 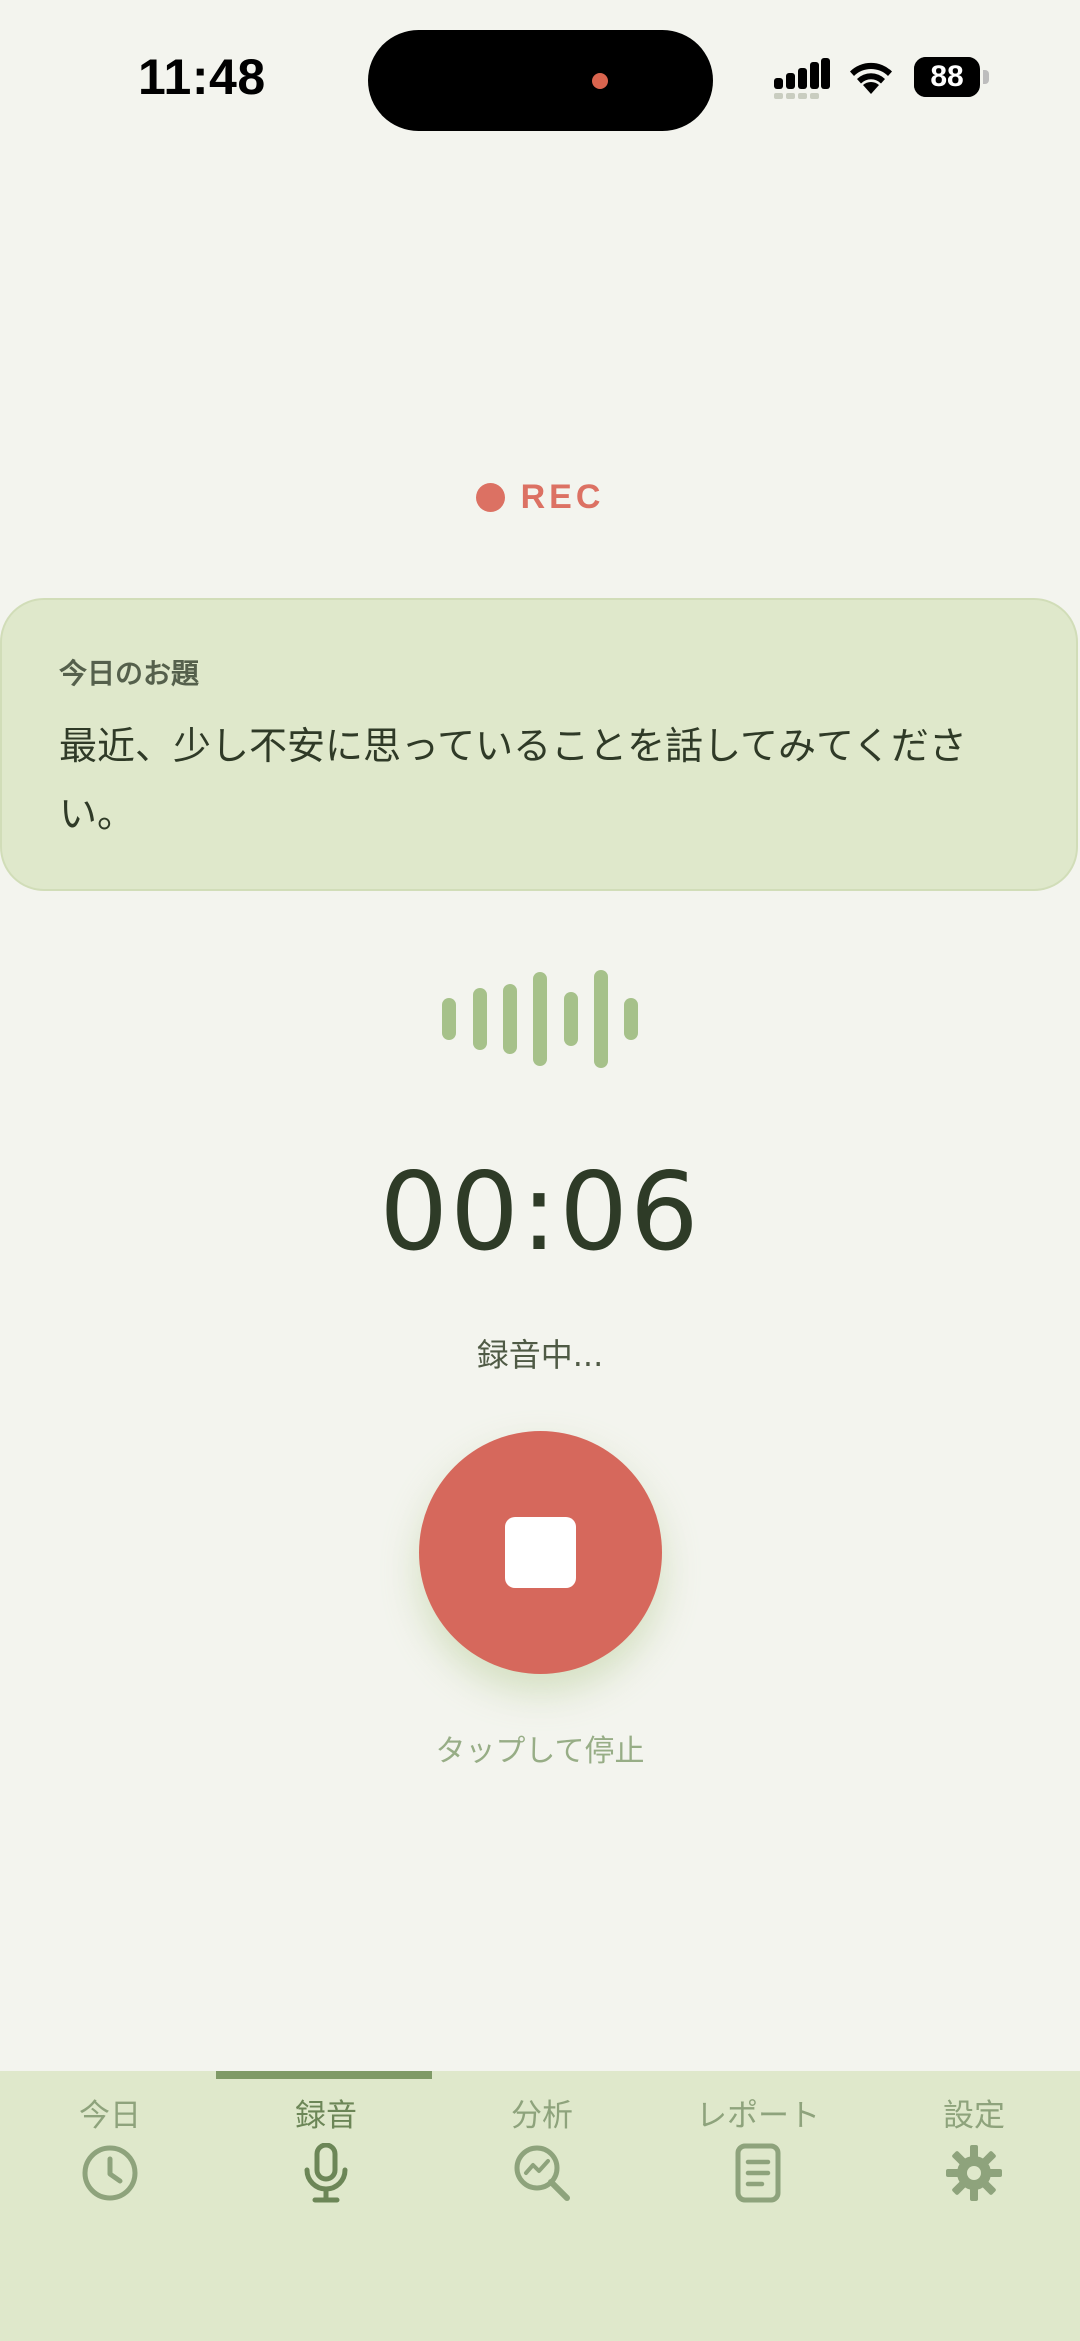 I want to click on tab-label: 今日, so click(x=110, y=2116).